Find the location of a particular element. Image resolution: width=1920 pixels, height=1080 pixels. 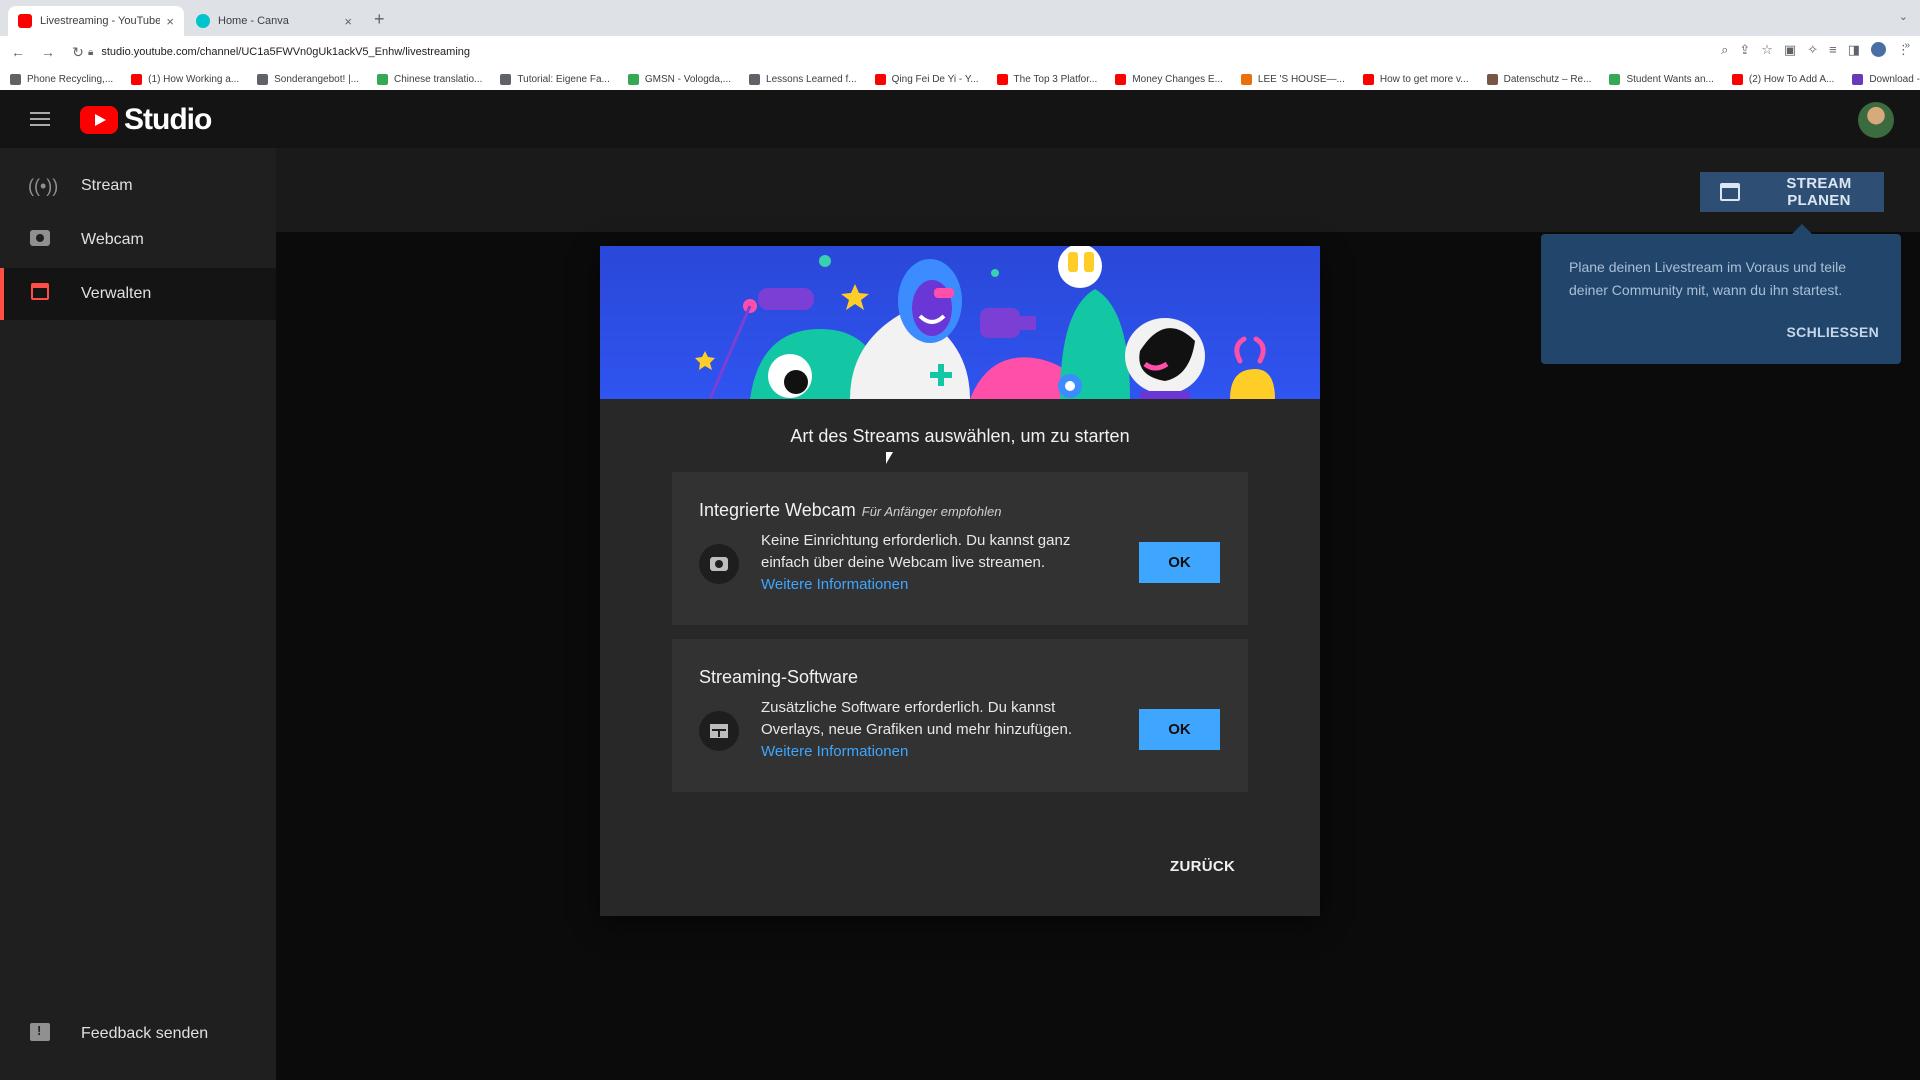

option-title: Integrierte Webcam Für Anfänger empfohlen is located at coordinates (850, 510).